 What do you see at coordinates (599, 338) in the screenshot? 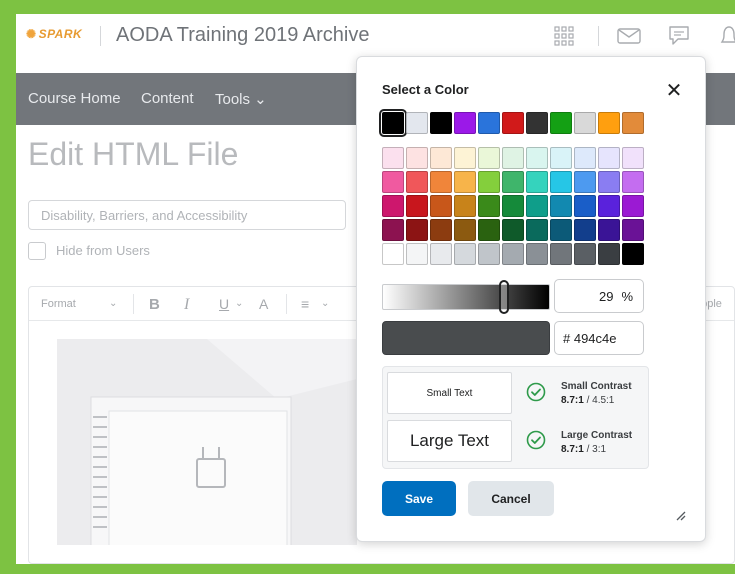
I see `hex-input: # 494c4e` at bounding box center [599, 338].